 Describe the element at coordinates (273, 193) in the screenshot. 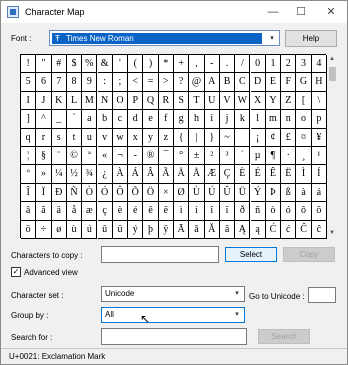

I see `character-cell: Þ` at that location.